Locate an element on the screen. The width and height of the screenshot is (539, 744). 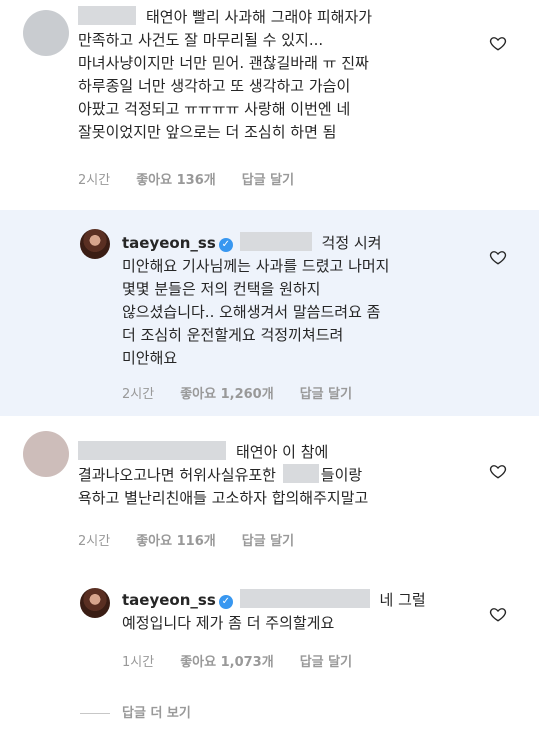
view-more-replies: 답글 더 보기 is located at coordinates (135, 711).